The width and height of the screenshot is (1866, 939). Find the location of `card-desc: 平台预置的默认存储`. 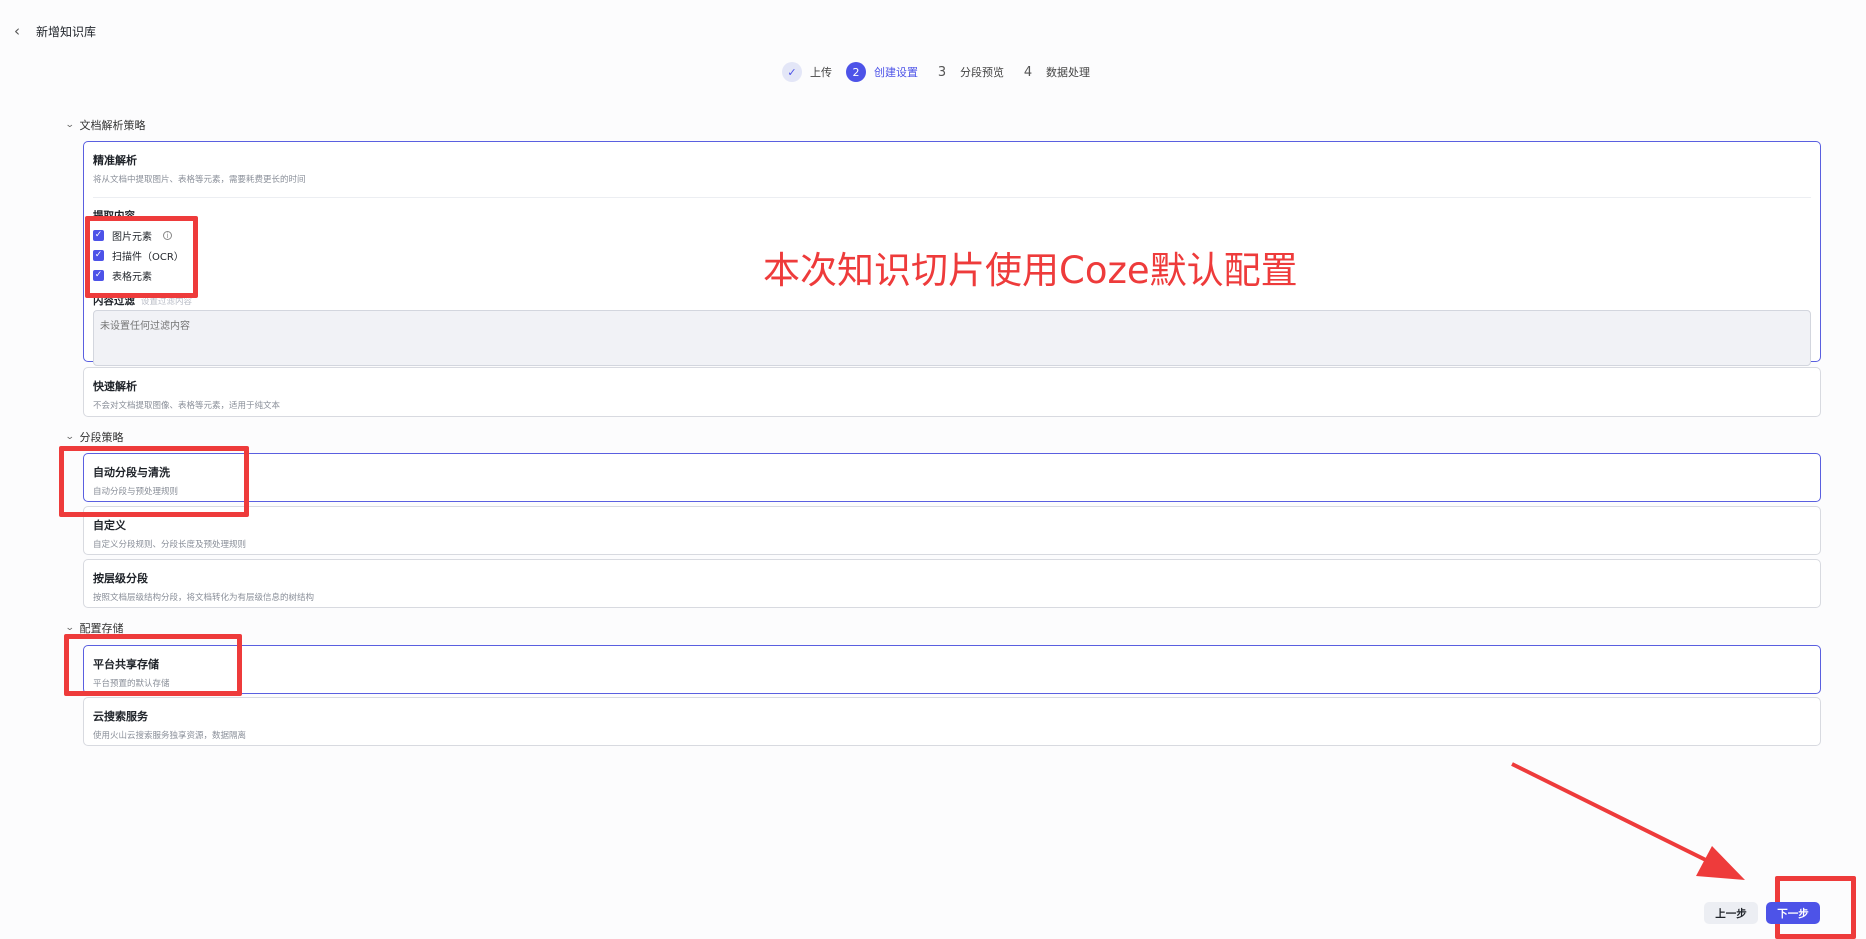

card-desc: 平台预置的默认存储 is located at coordinates (131, 684).